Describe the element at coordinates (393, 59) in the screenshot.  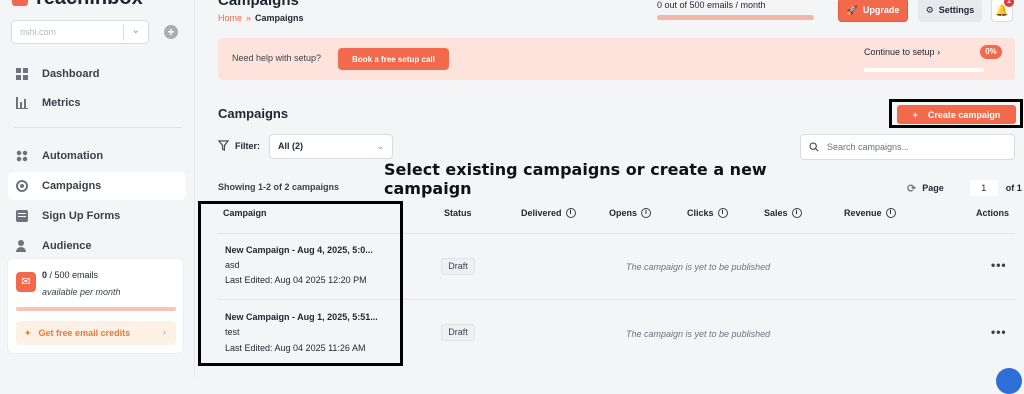
I see `book-setup-call-button: Book a free setup call` at that location.